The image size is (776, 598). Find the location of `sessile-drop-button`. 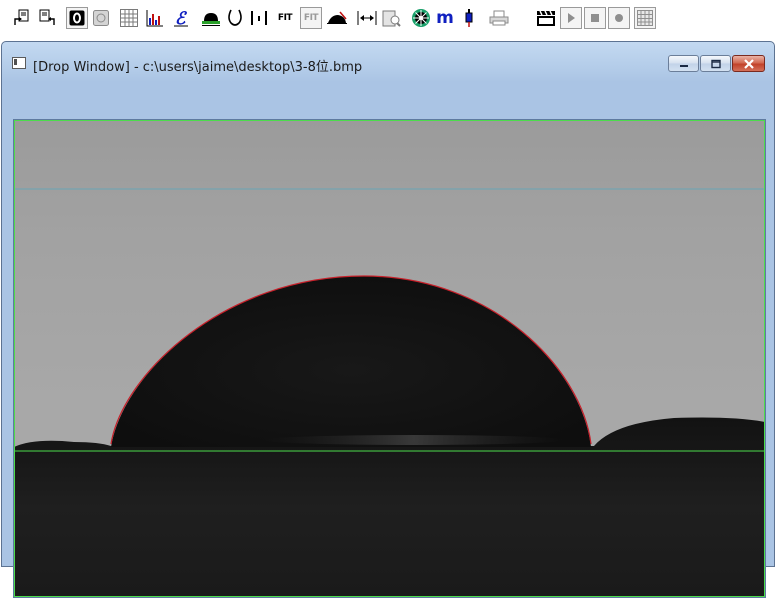

sessile-drop-button is located at coordinates (211, 18).